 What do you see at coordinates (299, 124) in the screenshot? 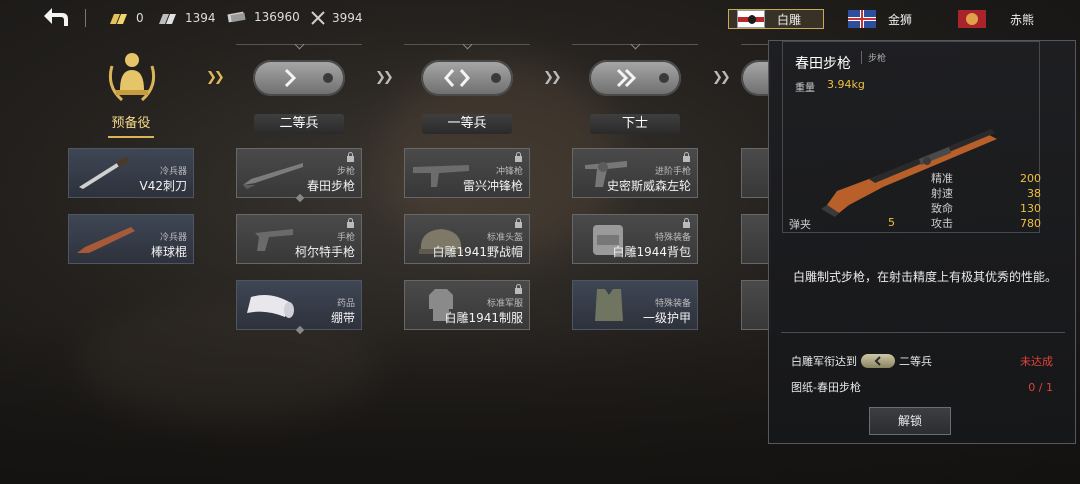
I see `rank-label: 二等兵` at bounding box center [299, 124].